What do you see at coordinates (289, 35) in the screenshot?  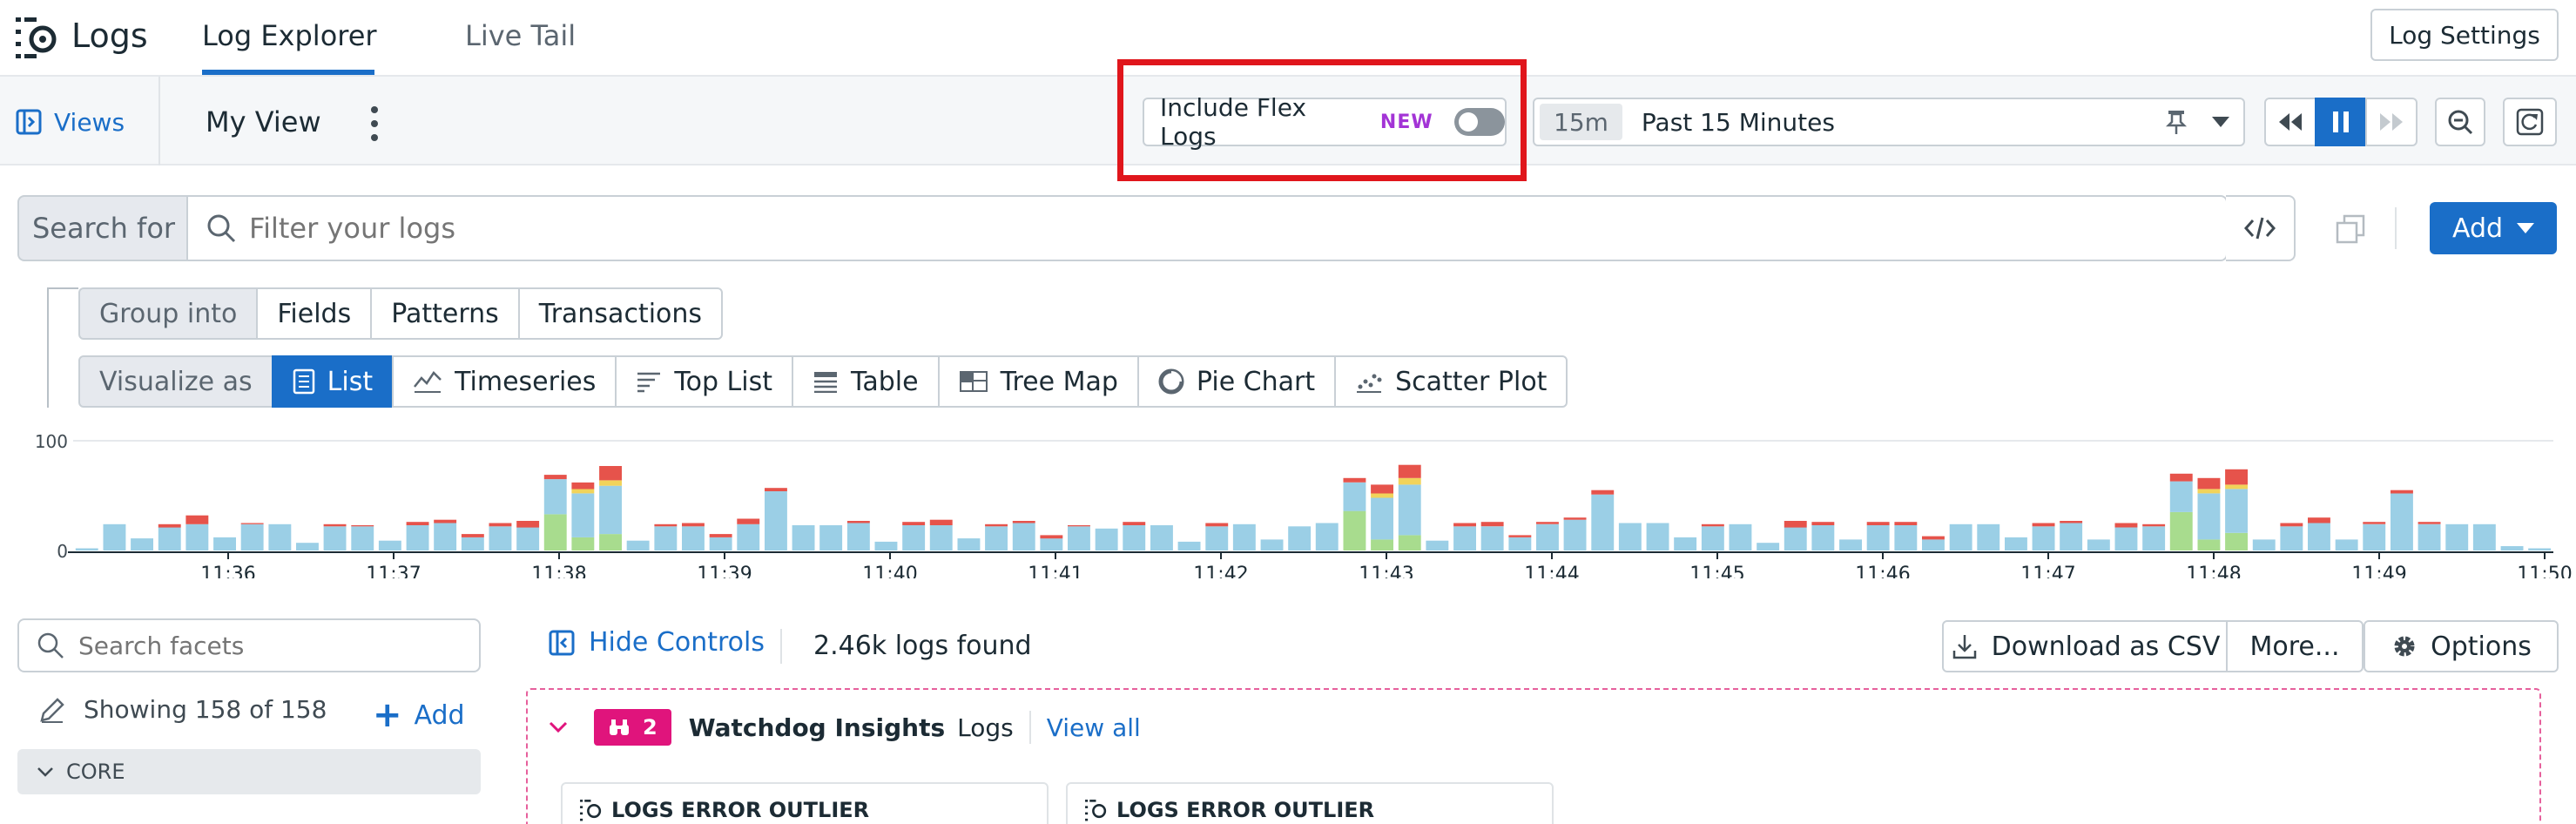 I see `tab-log-explorer: Log Explorer` at bounding box center [289, 35].